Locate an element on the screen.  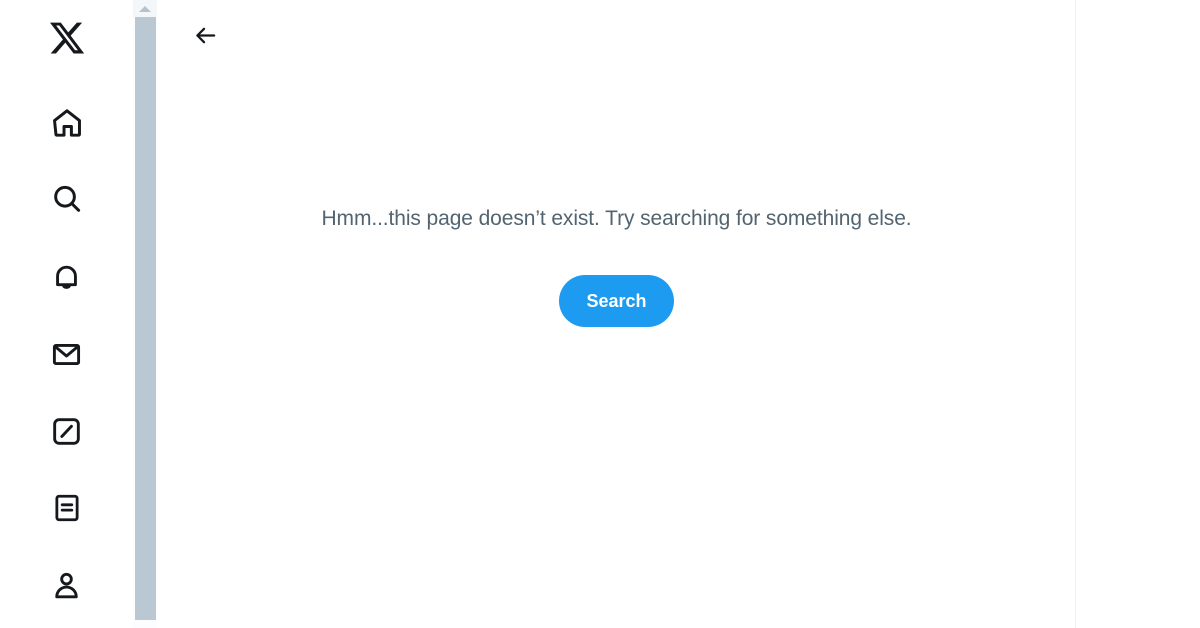
sidebar-item-grok is located at coordinates (66, 431).